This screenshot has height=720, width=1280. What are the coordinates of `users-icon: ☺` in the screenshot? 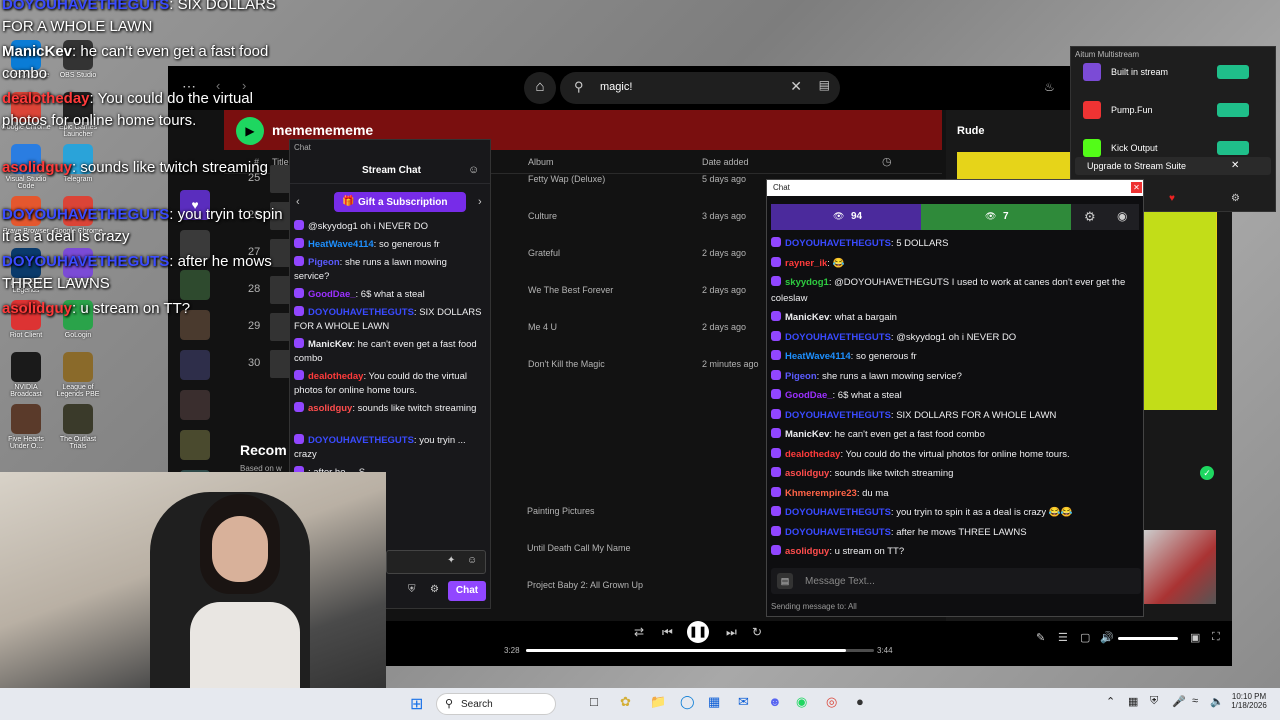 It's located at (473, 170).